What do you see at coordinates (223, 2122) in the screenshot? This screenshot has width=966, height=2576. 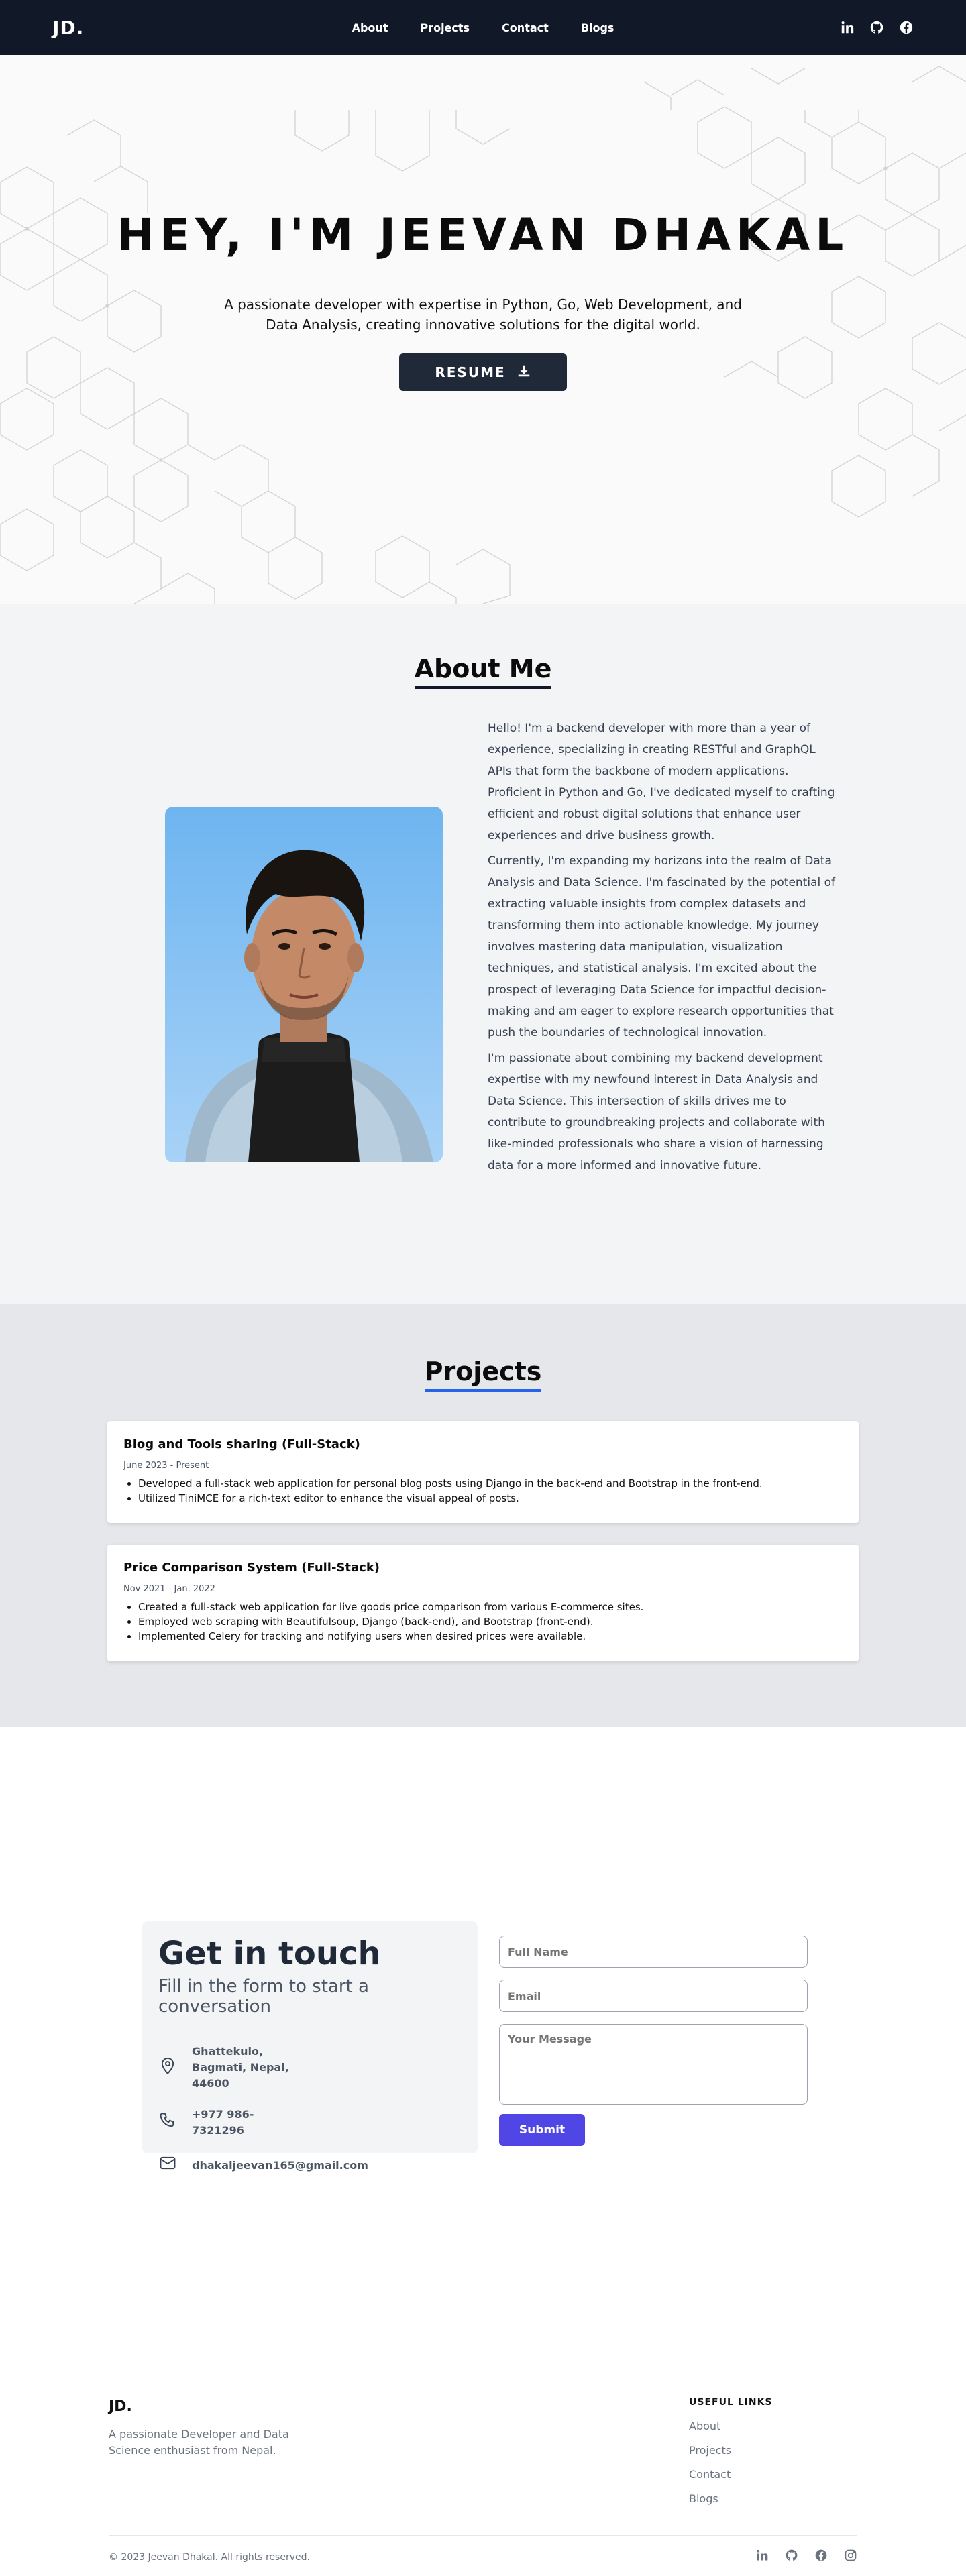 I see `contact-phone-text: +977 986-7321296` at bounding box center [223, 2122].